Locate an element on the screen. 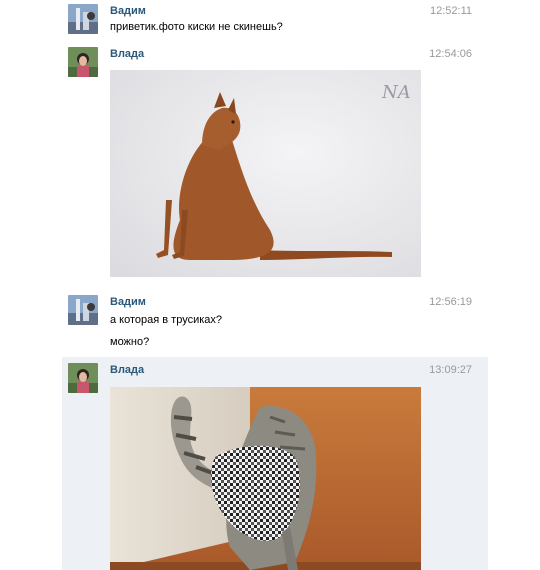 The image size is (540, 570). message-time: 13:09:27 is located at coordinates (450, 370).